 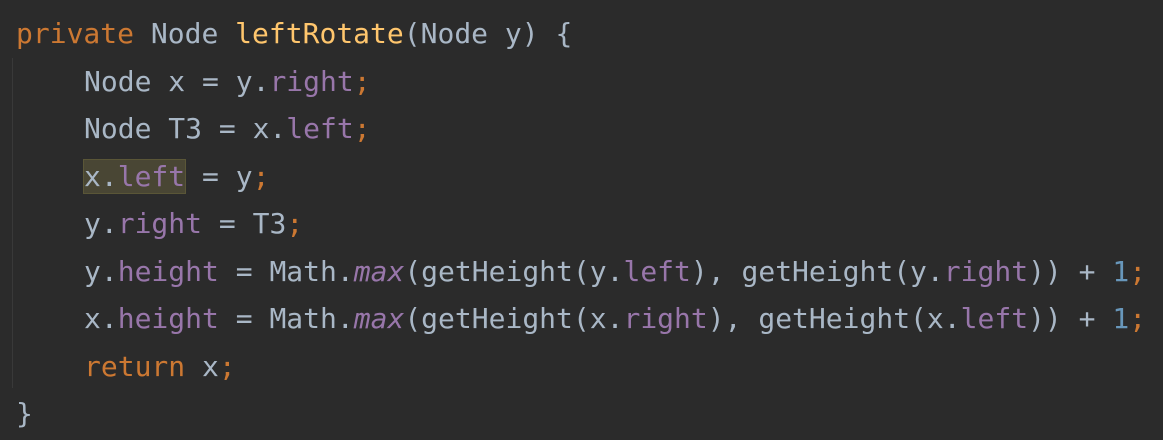 I want to click on keyword-return: return, so click(x=135, y=366).